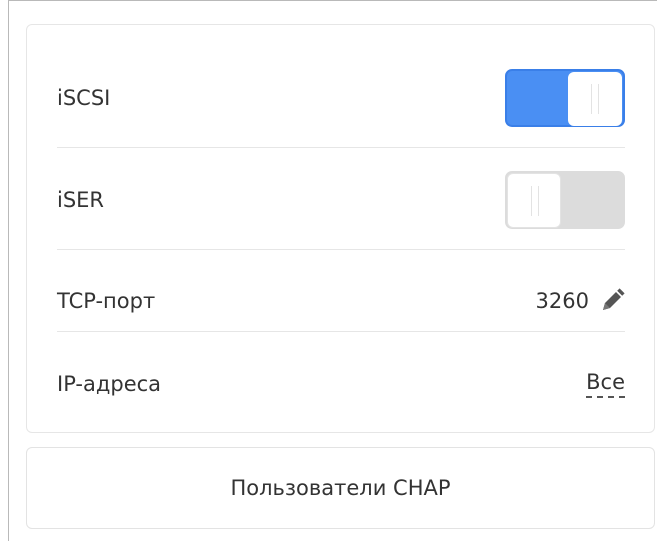 This screenshot has height=541, width=659. What do you see at coordinates (341, 98) in the screenshot?
I see `iscsi-row: iSCSI` at bounding box center [341, 98].